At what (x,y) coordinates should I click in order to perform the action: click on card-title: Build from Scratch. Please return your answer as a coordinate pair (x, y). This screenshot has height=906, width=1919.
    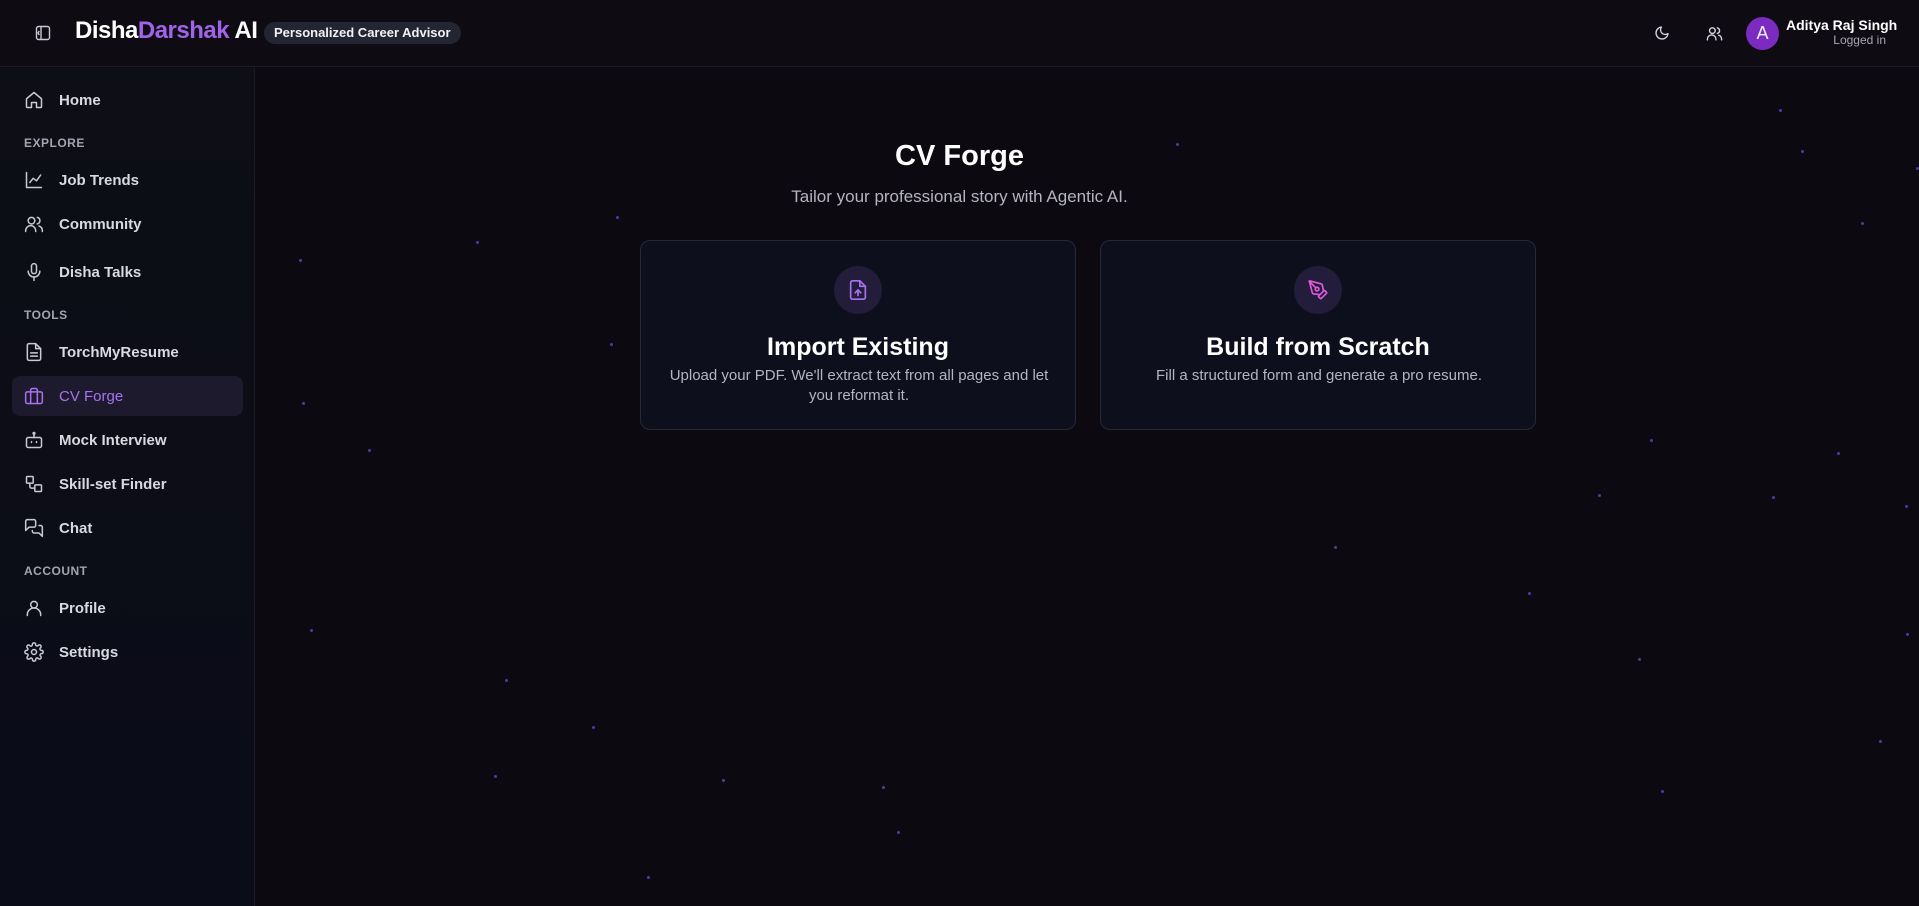
    Looking at the image, I should click on (1318, 347).